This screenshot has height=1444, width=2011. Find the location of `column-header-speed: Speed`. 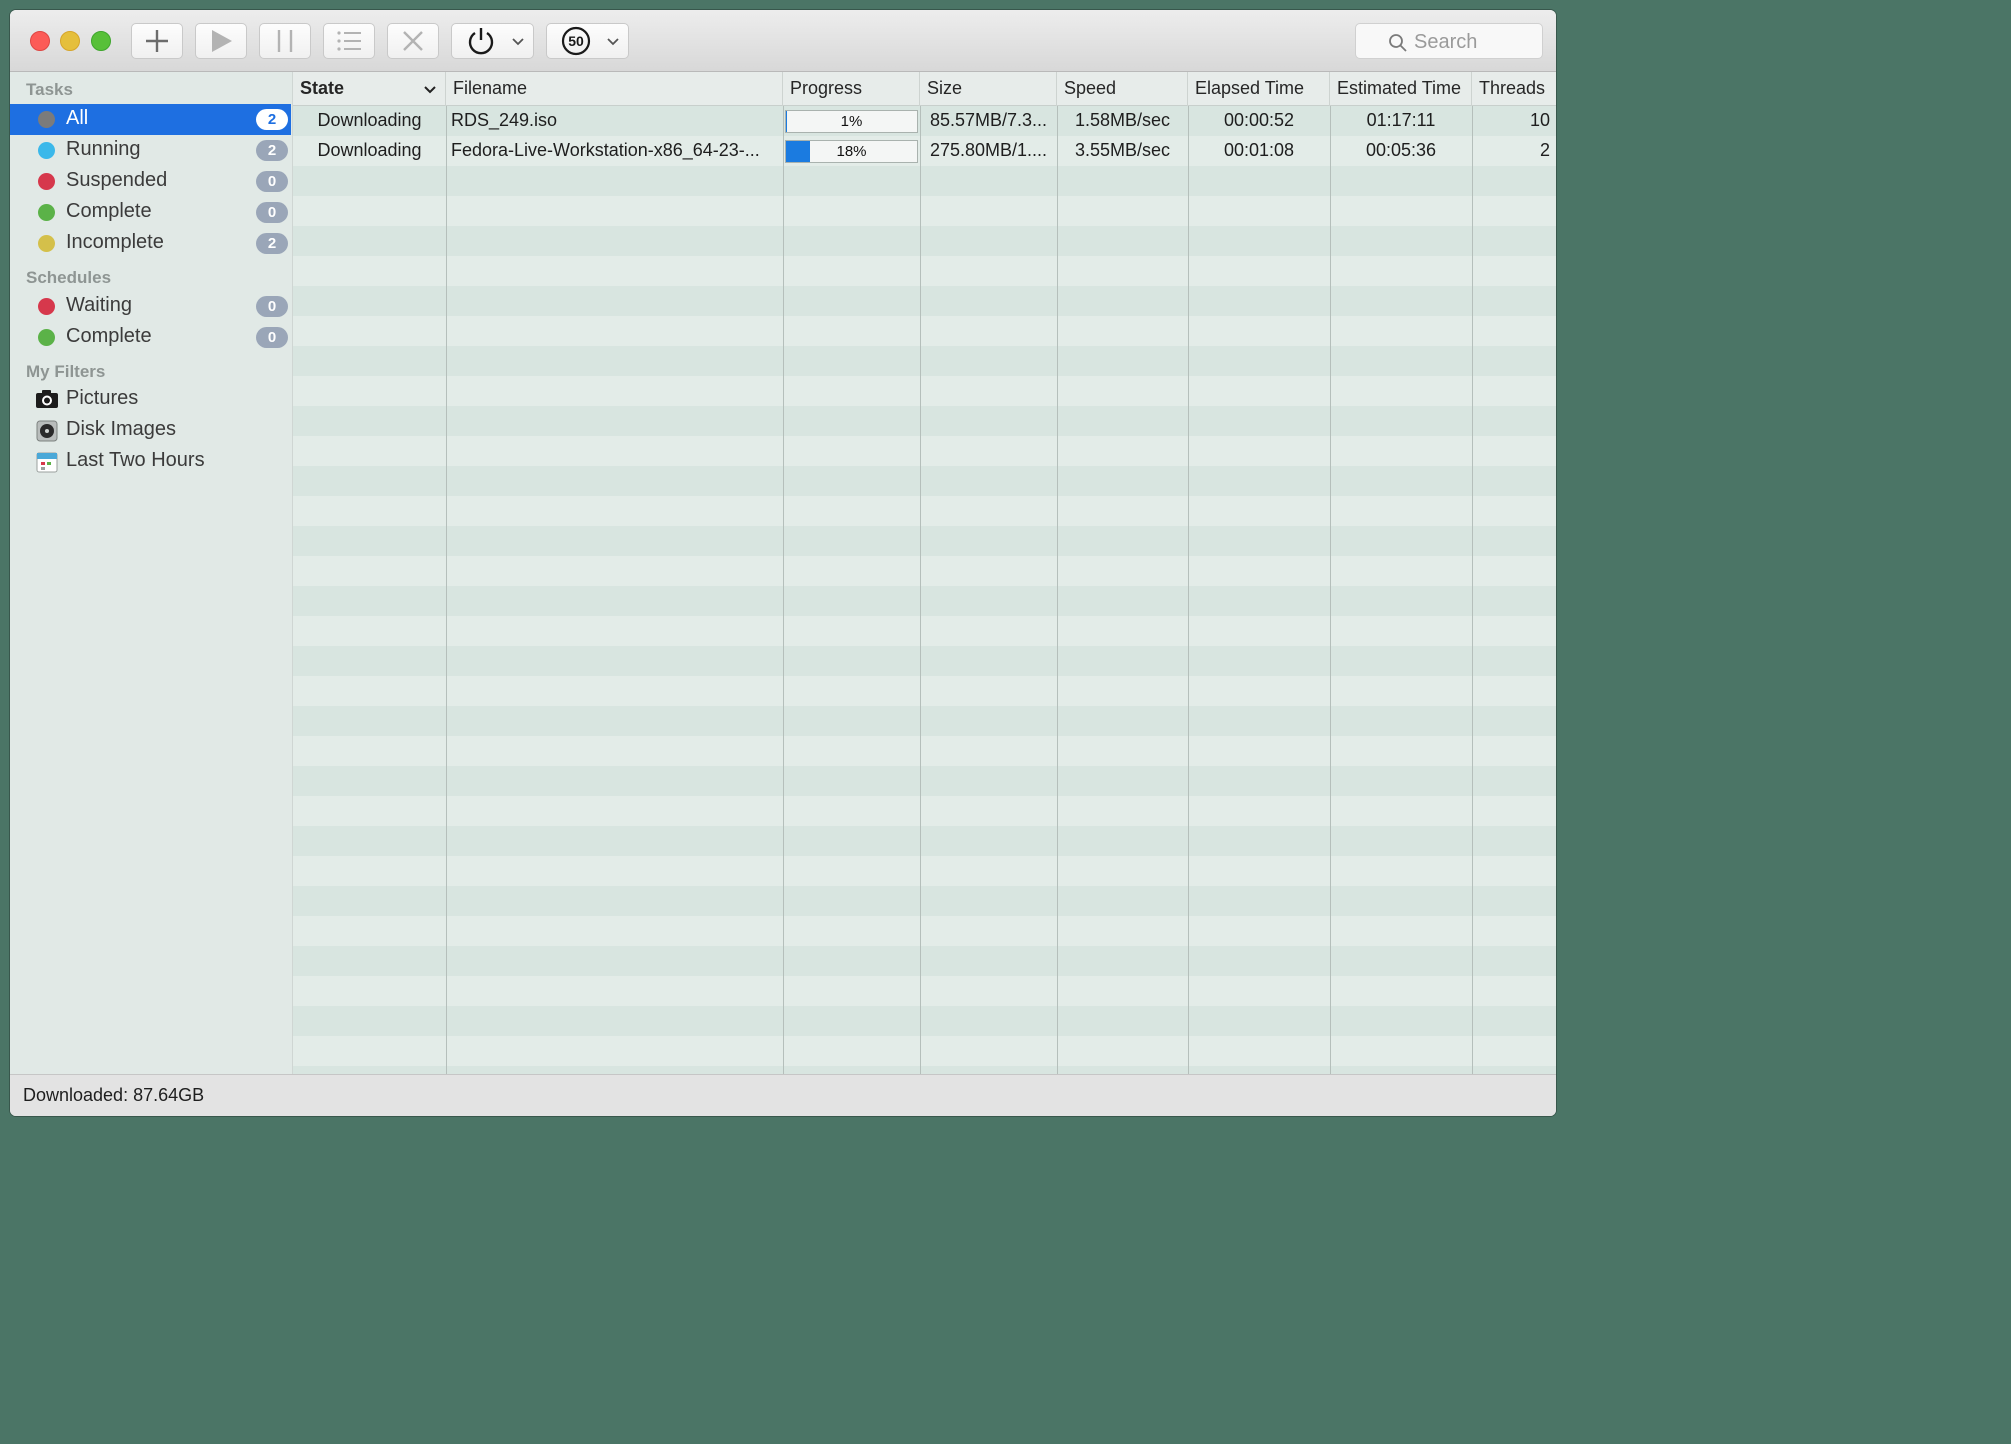

column-header-speed: Speed is located at coordinates (1122, 89).